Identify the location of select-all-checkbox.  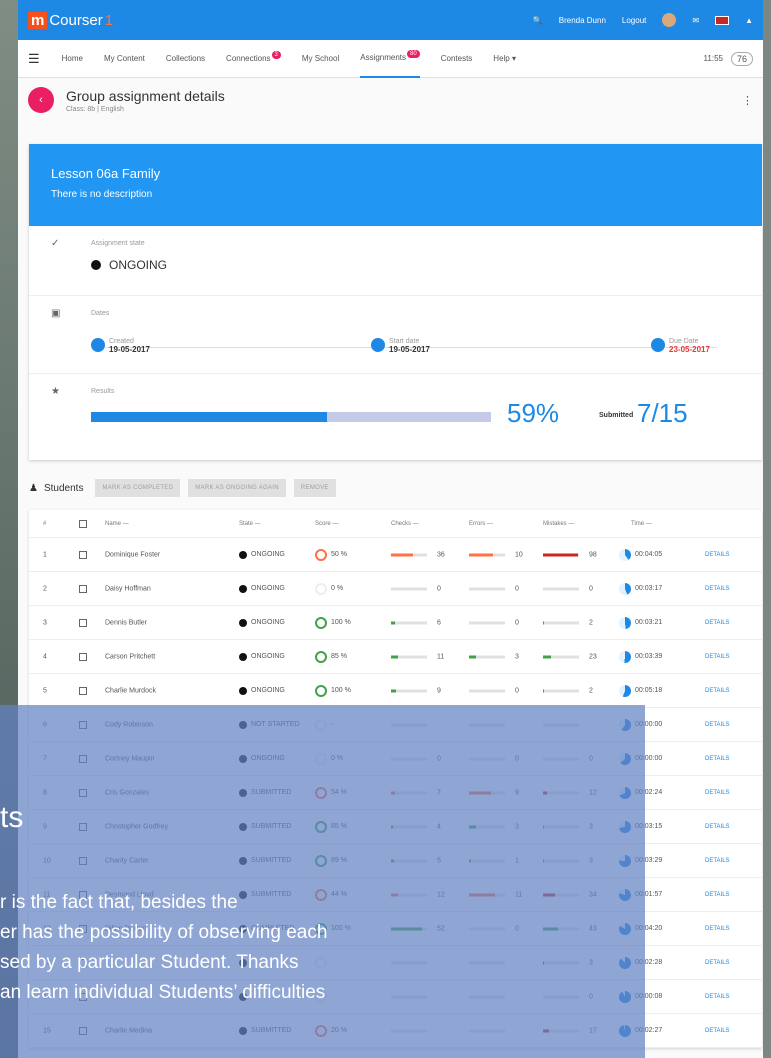
(83, 523).